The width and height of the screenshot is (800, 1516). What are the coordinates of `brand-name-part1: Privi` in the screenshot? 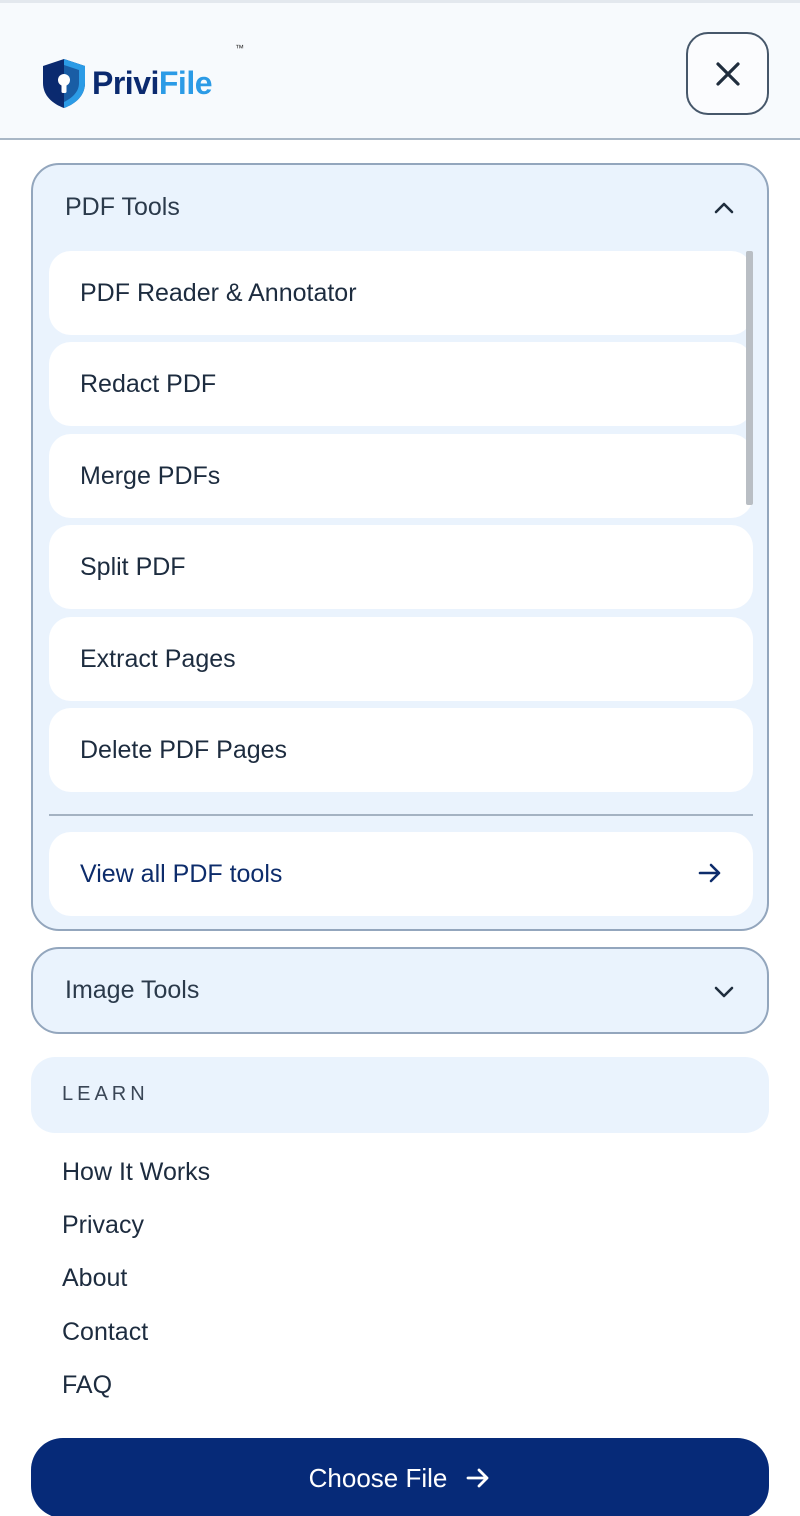 It's located at (125, 83).